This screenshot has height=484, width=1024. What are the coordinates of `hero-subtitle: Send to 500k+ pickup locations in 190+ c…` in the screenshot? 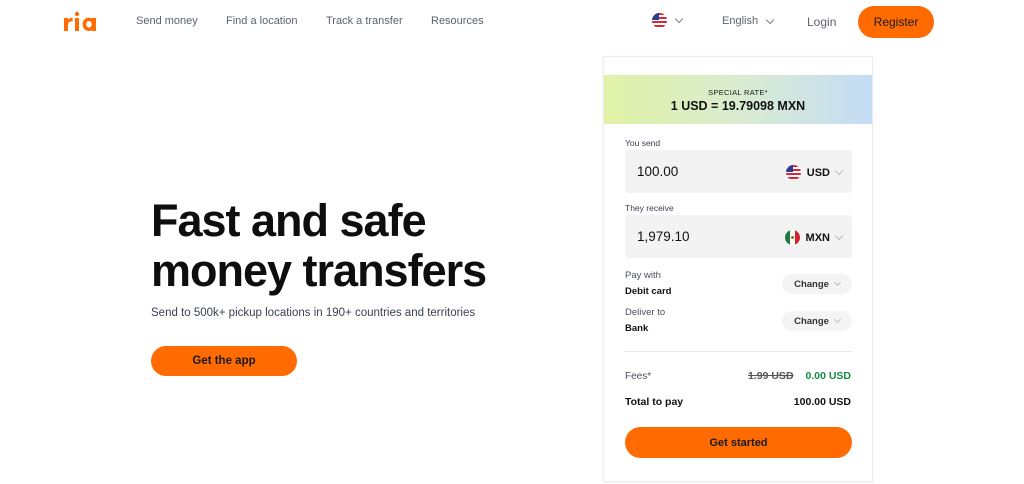 It's located at (313, 313).